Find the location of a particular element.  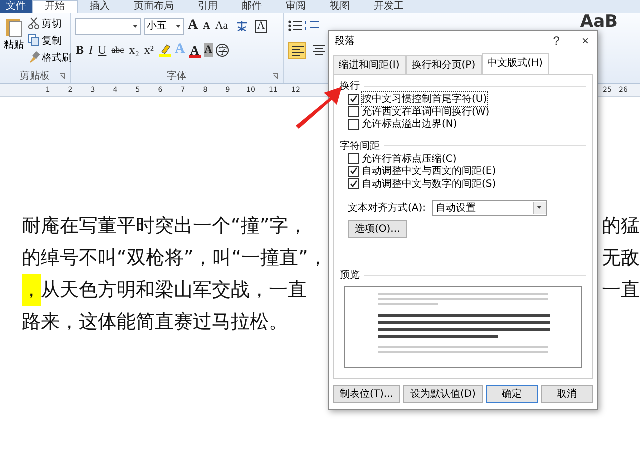

style-preview: AaB is located at coordinates (599, 22).